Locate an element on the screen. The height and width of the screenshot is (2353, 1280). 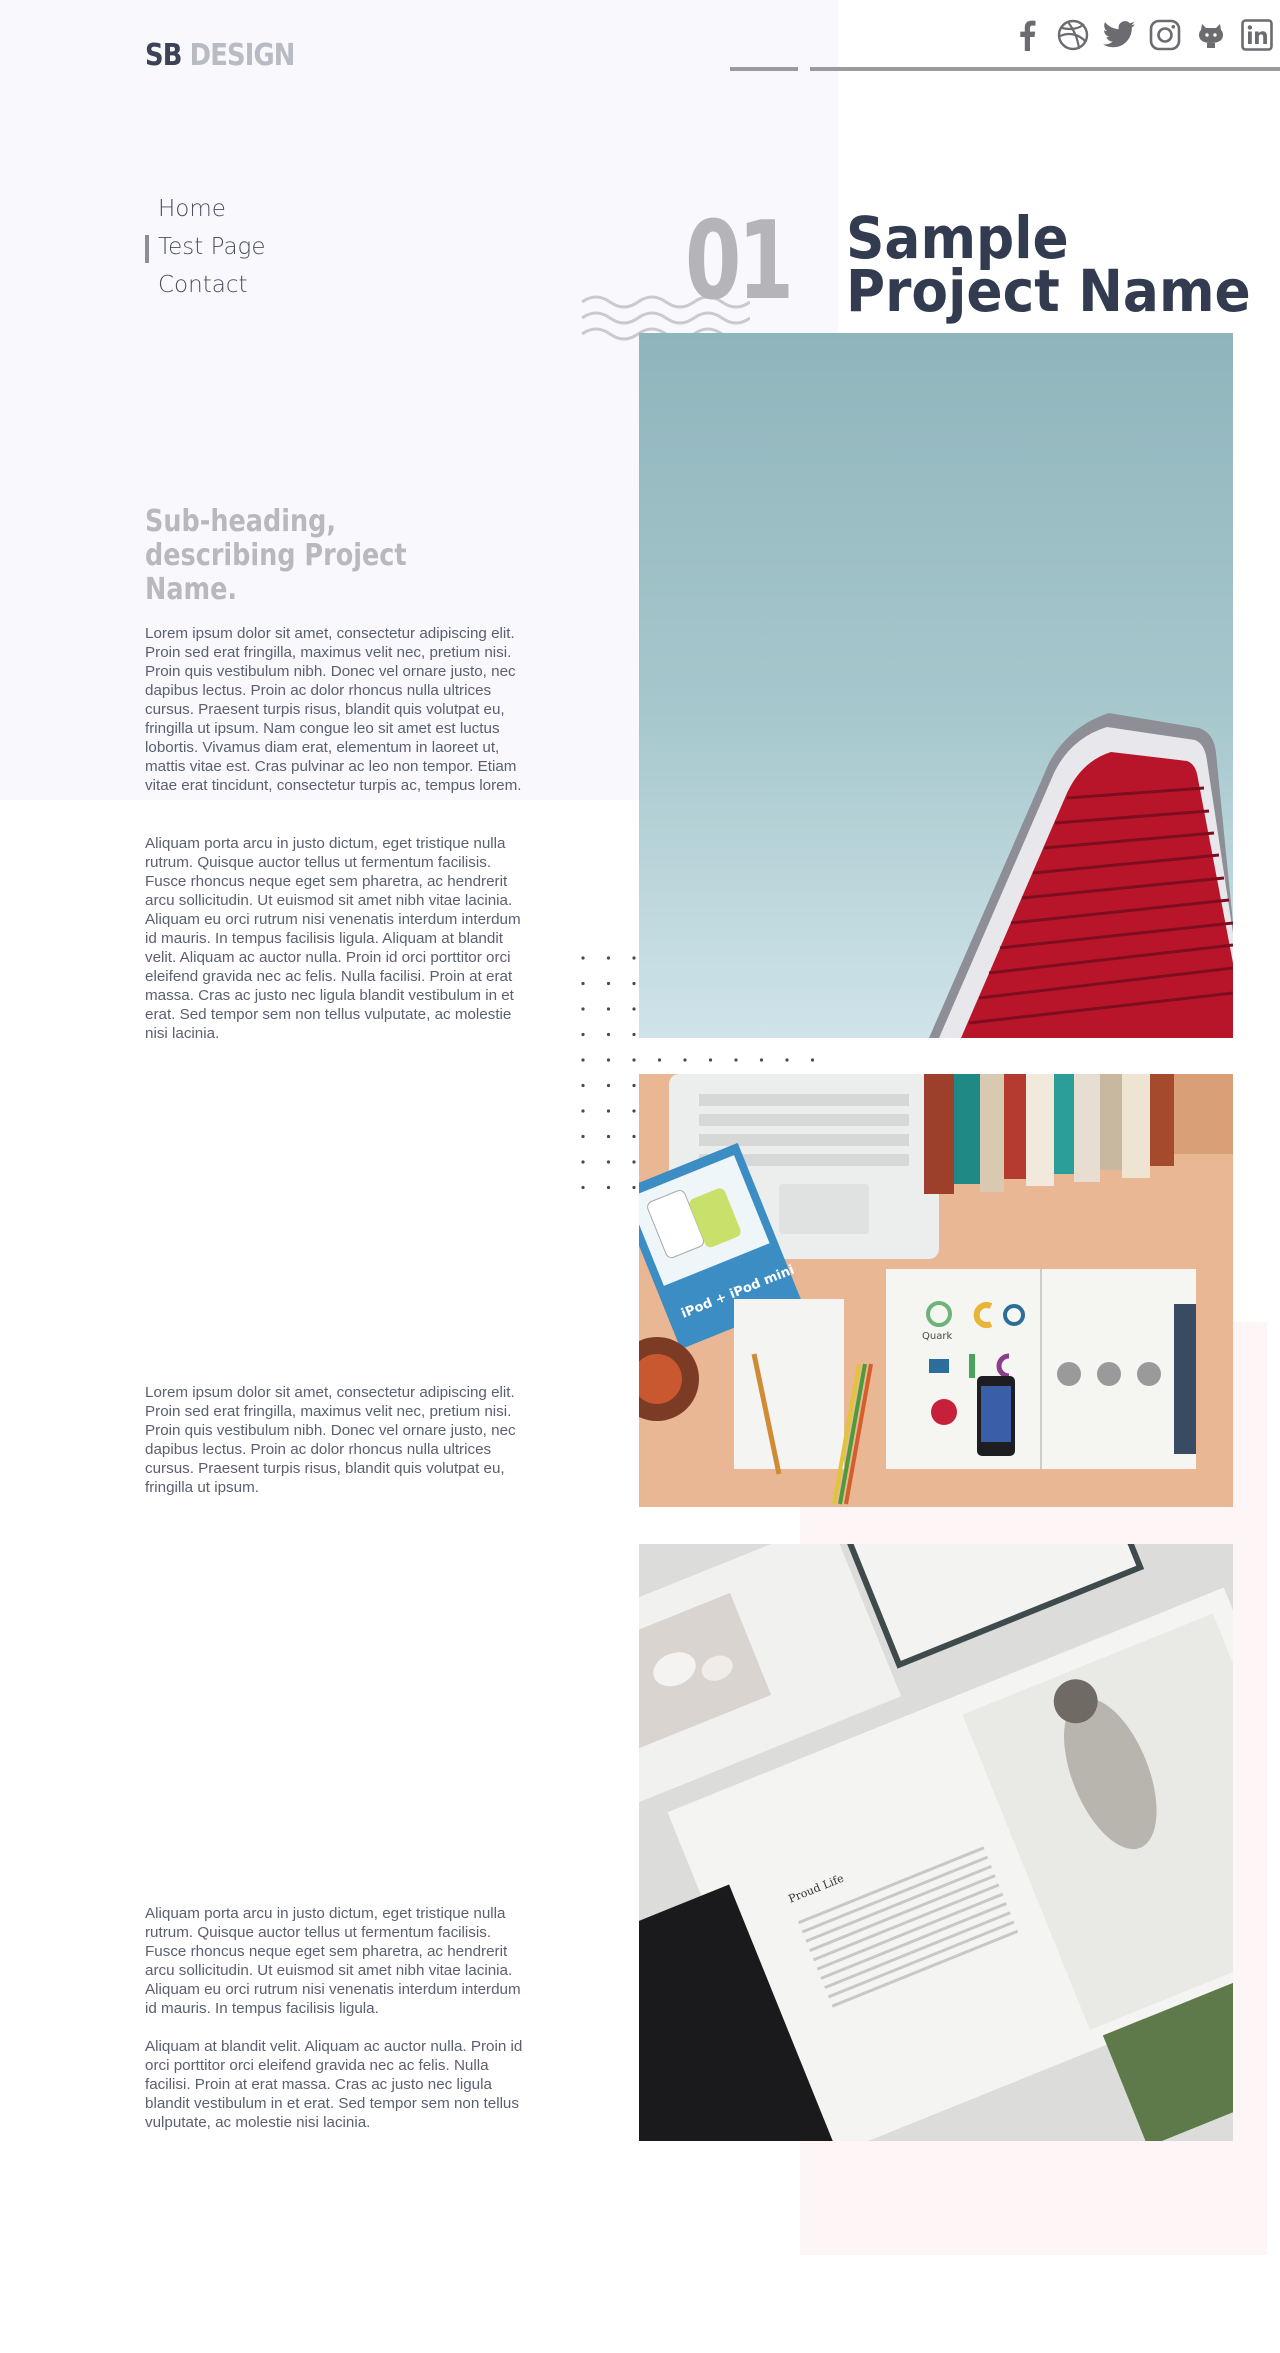
instagram-icon is located at coordinates (1165, 35).